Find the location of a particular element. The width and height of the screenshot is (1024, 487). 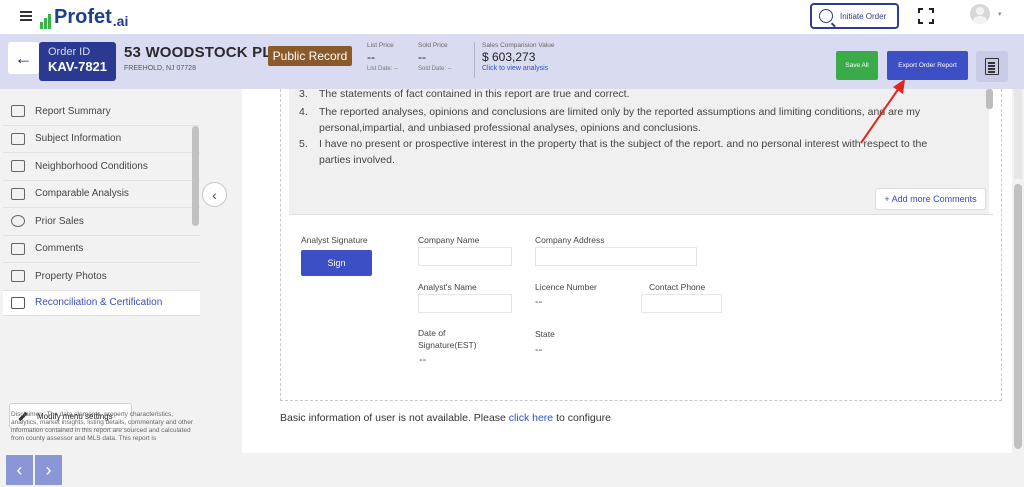

search-icon is located at coordinates (826, 16).